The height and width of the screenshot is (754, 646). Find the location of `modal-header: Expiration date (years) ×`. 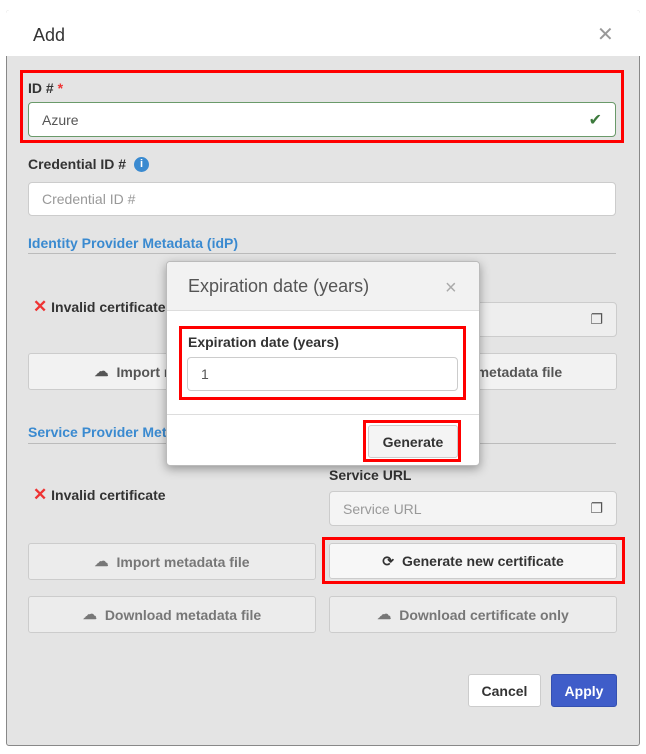

modal-header: Expiration date (years) × is located at coordinates (323, 286).